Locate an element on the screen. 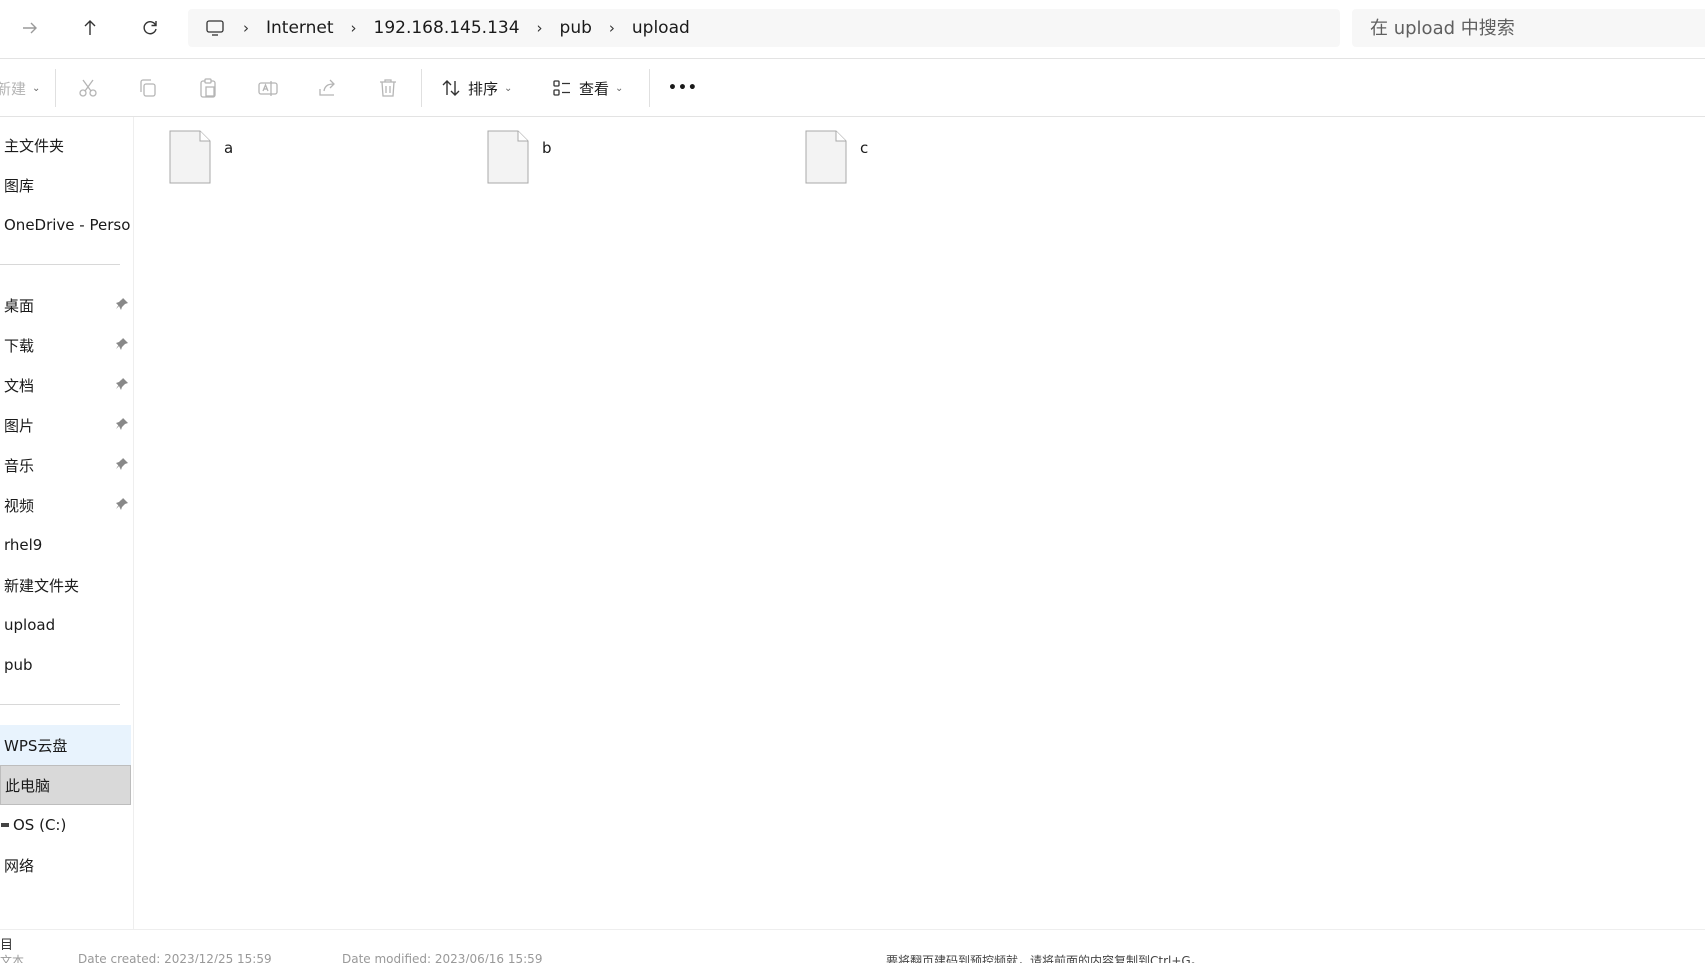  sidebar-item-gallery: 图库 is located at coordinates (65, 185).